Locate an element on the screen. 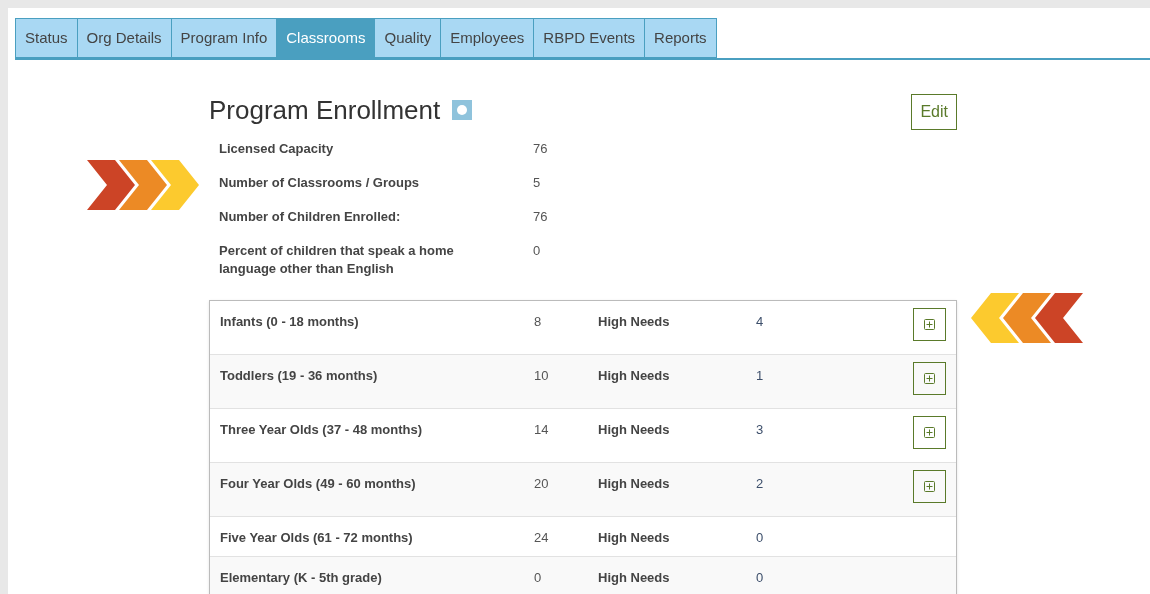  high-needs-count: 4 is located at coordinates (760, 322).